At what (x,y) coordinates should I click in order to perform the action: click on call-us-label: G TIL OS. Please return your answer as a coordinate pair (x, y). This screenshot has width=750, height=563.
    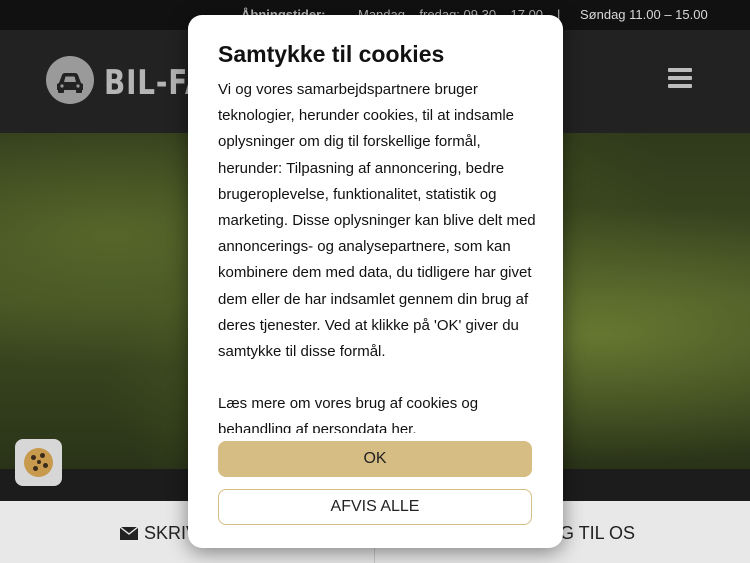
    Looking at the image, I should click on (598, 533).